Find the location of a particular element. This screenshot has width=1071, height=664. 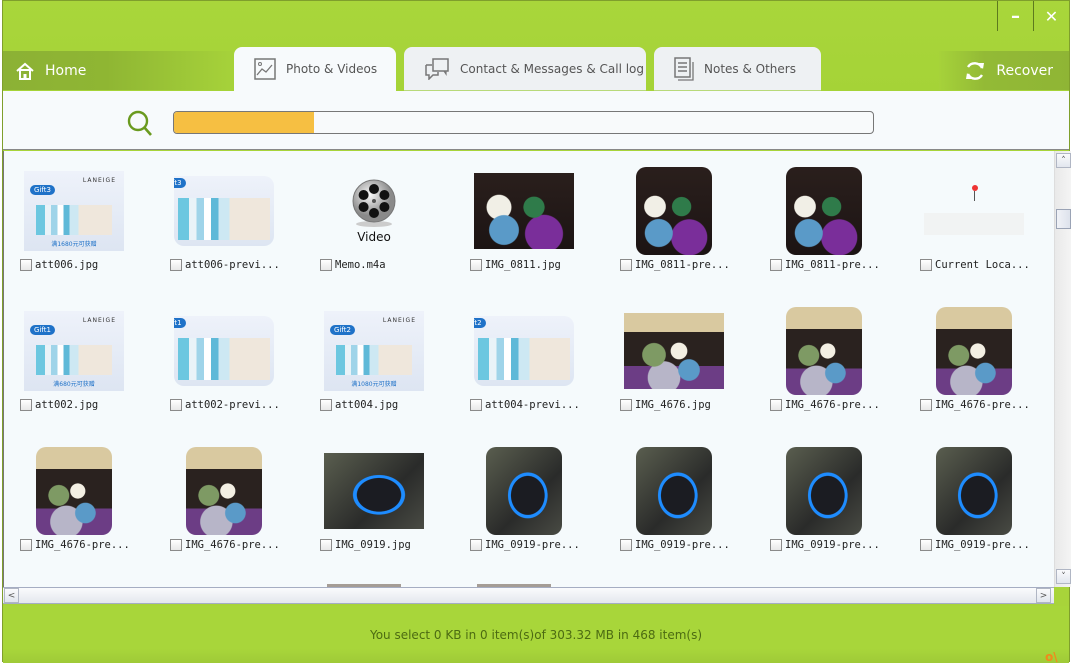

horizontal-scrollbar: < > is located at coordinates (528, 595).